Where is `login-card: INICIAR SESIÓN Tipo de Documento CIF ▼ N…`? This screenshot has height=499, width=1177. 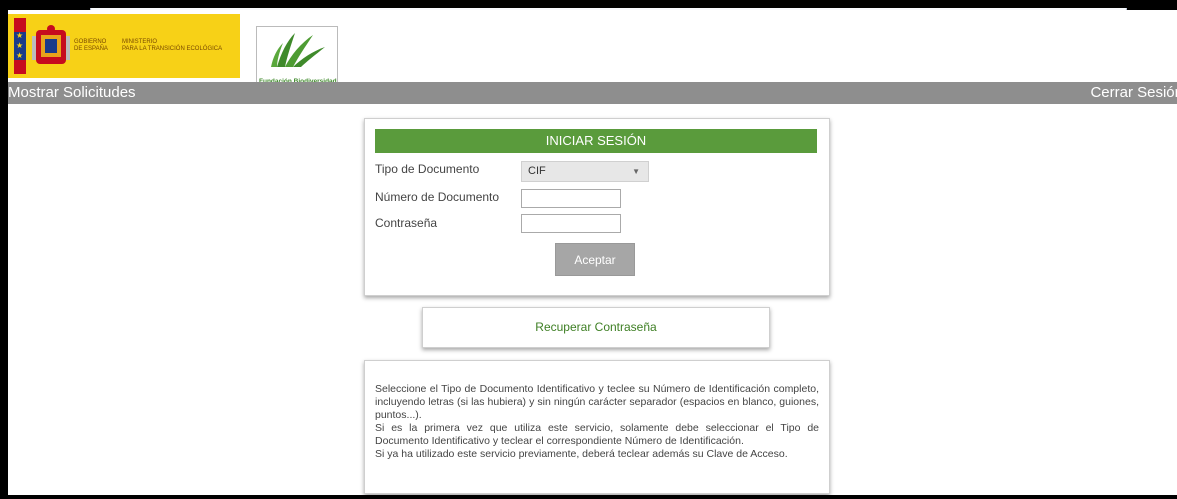 login-card: INICIAR SESIÓN Tipo de Documento CIF ▼ N… is located at coordinates (597, 207).